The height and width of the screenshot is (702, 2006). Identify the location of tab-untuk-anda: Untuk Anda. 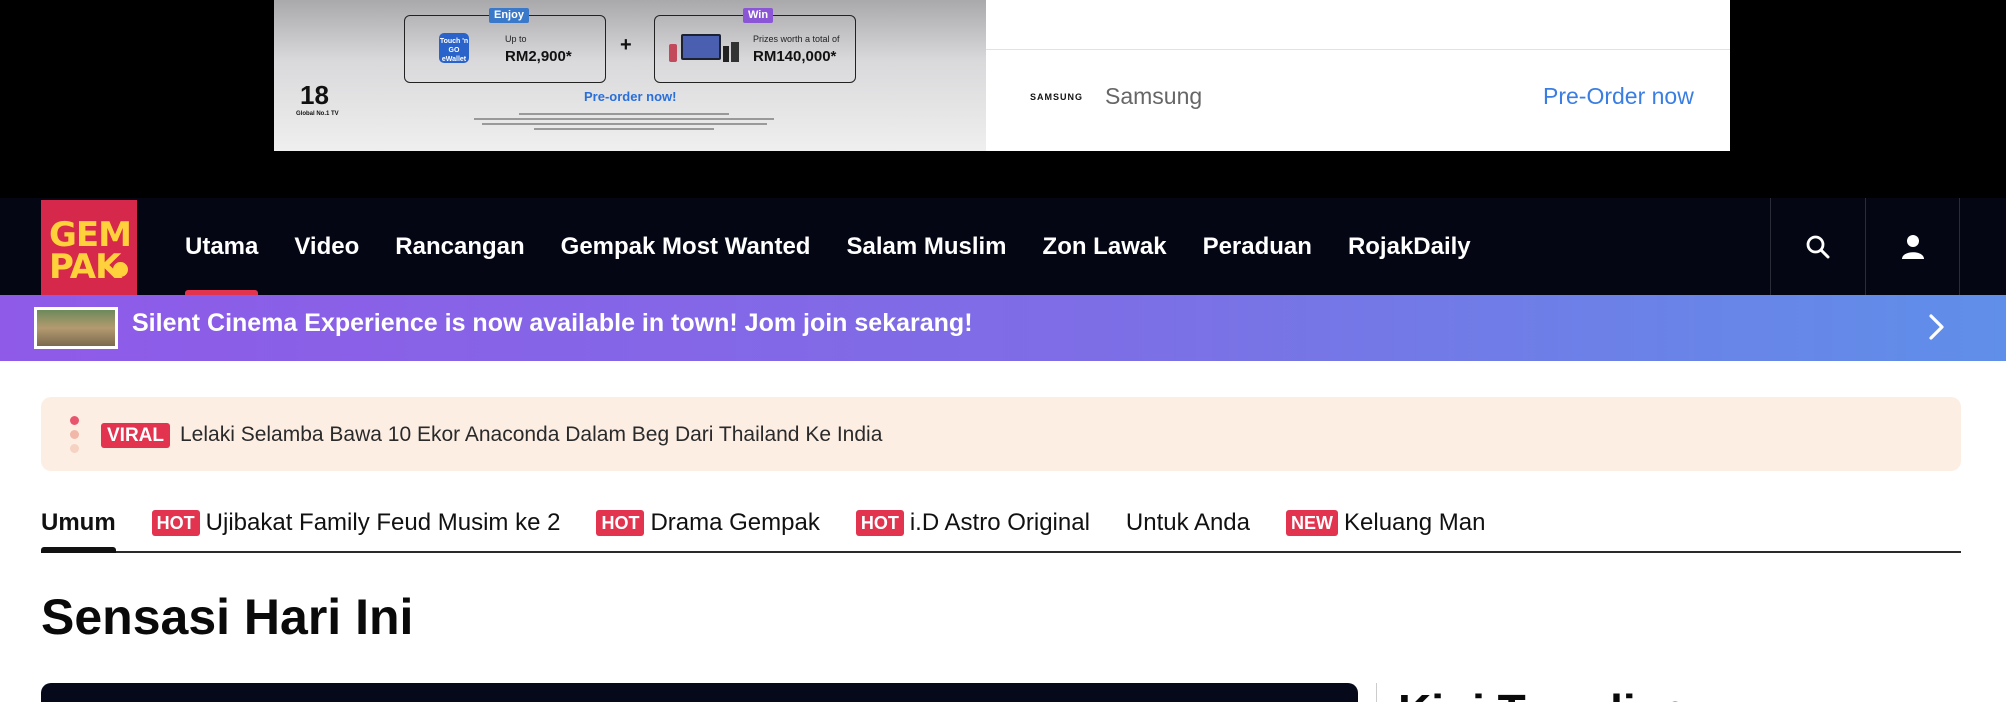
(1188, 528).